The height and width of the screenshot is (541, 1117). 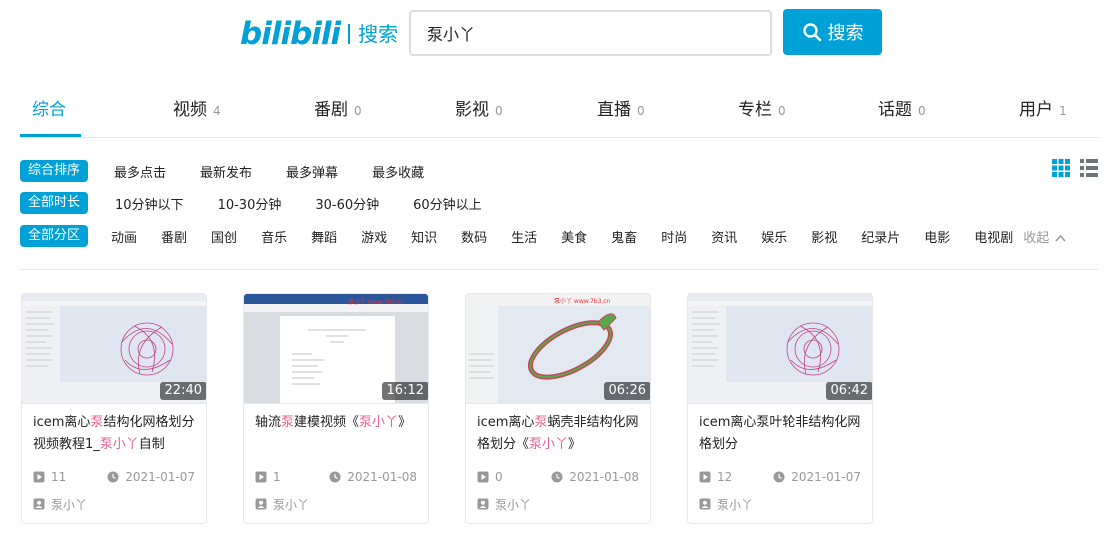 I want to click on list-view-icon, so click(x=1089, y=168).